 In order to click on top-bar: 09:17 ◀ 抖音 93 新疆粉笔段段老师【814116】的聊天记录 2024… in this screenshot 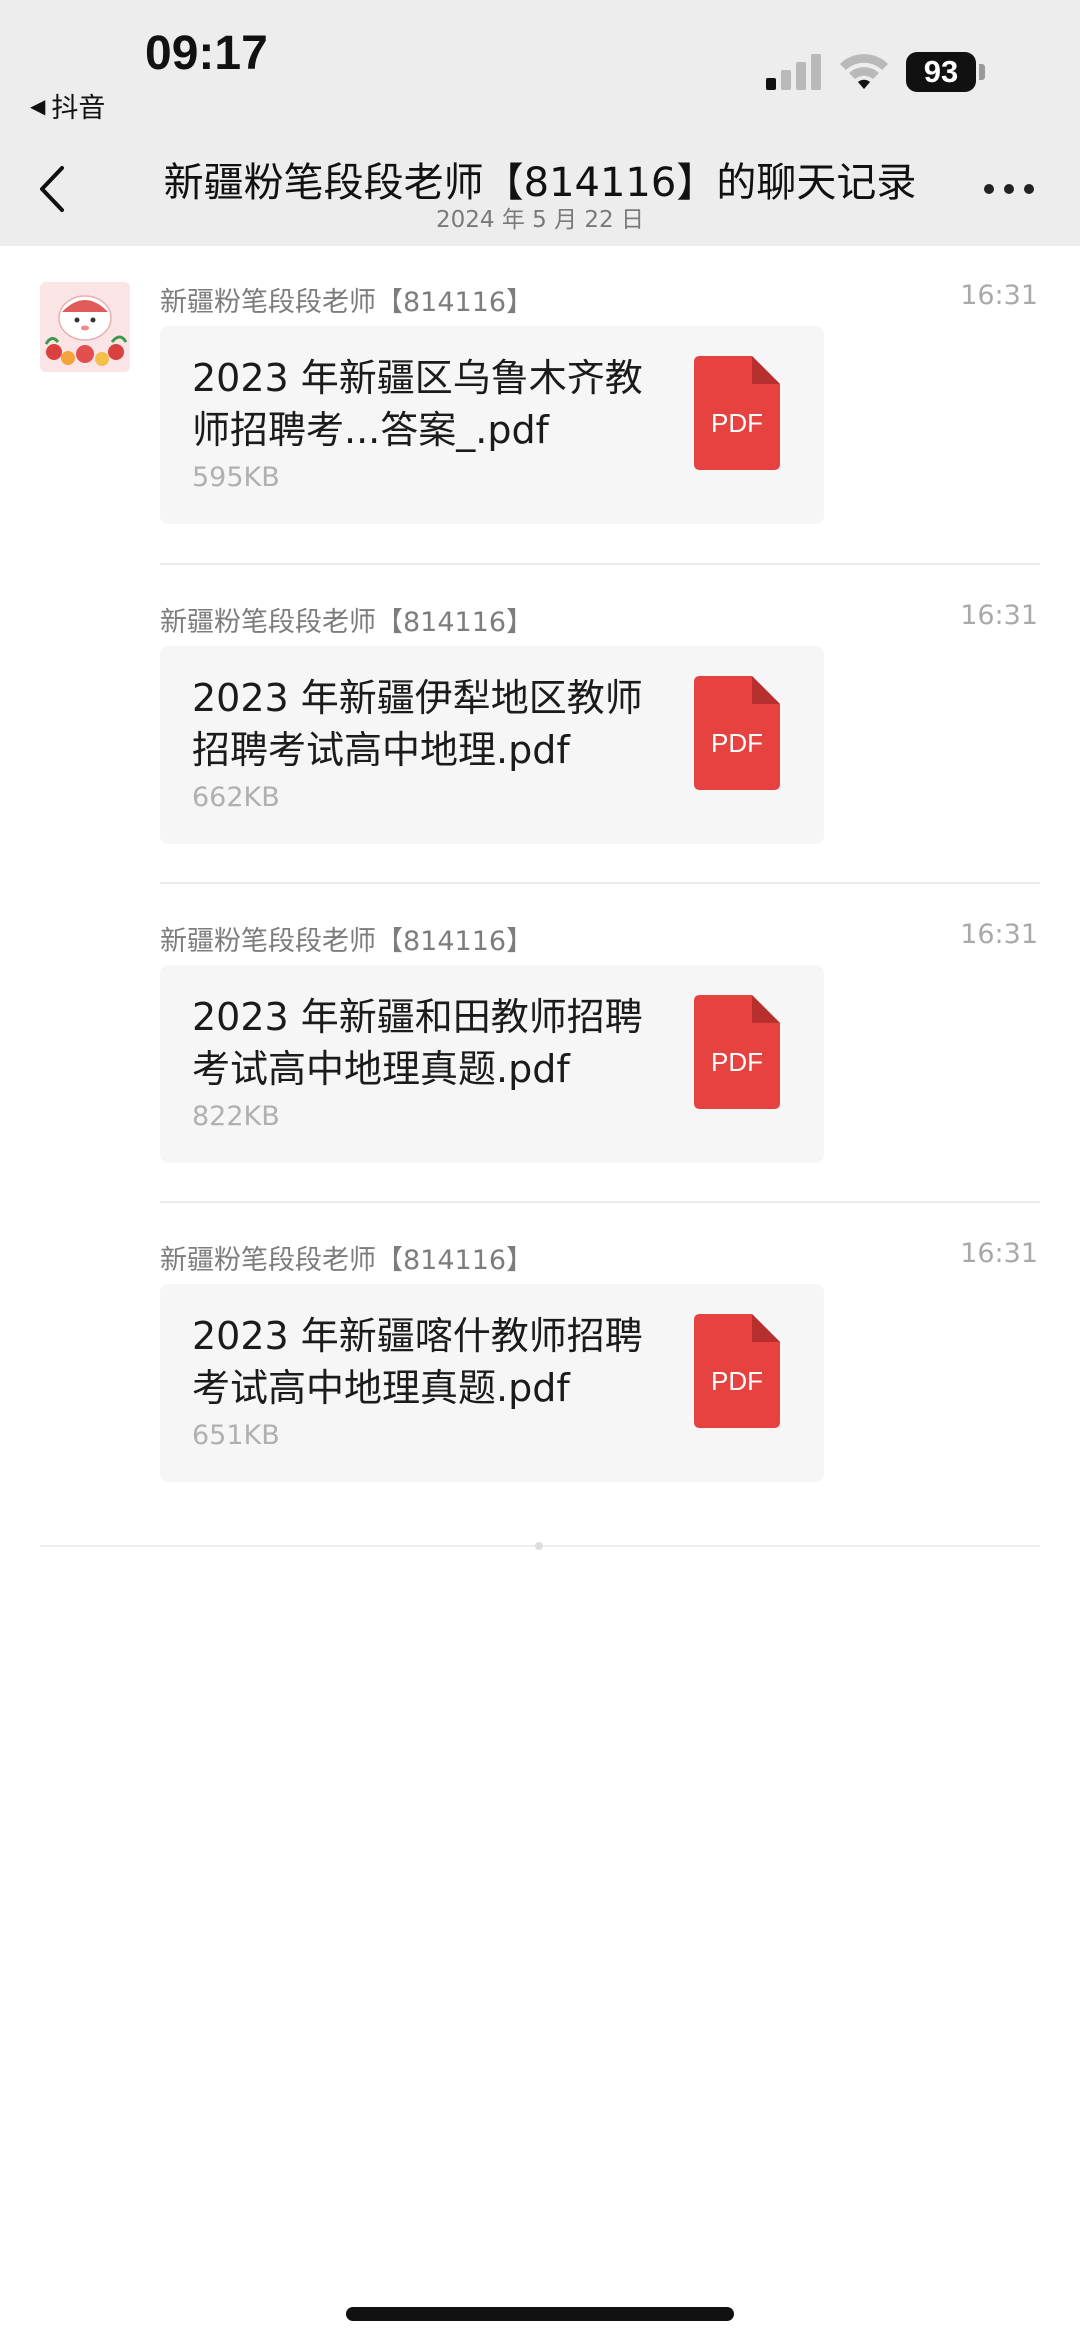, I will do `click(540, 123)`.